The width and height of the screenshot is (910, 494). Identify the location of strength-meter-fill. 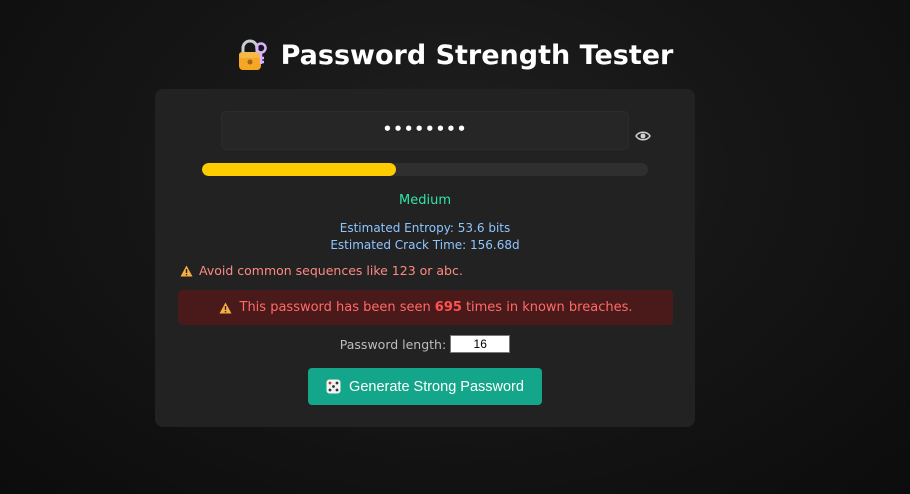
(299, 169).